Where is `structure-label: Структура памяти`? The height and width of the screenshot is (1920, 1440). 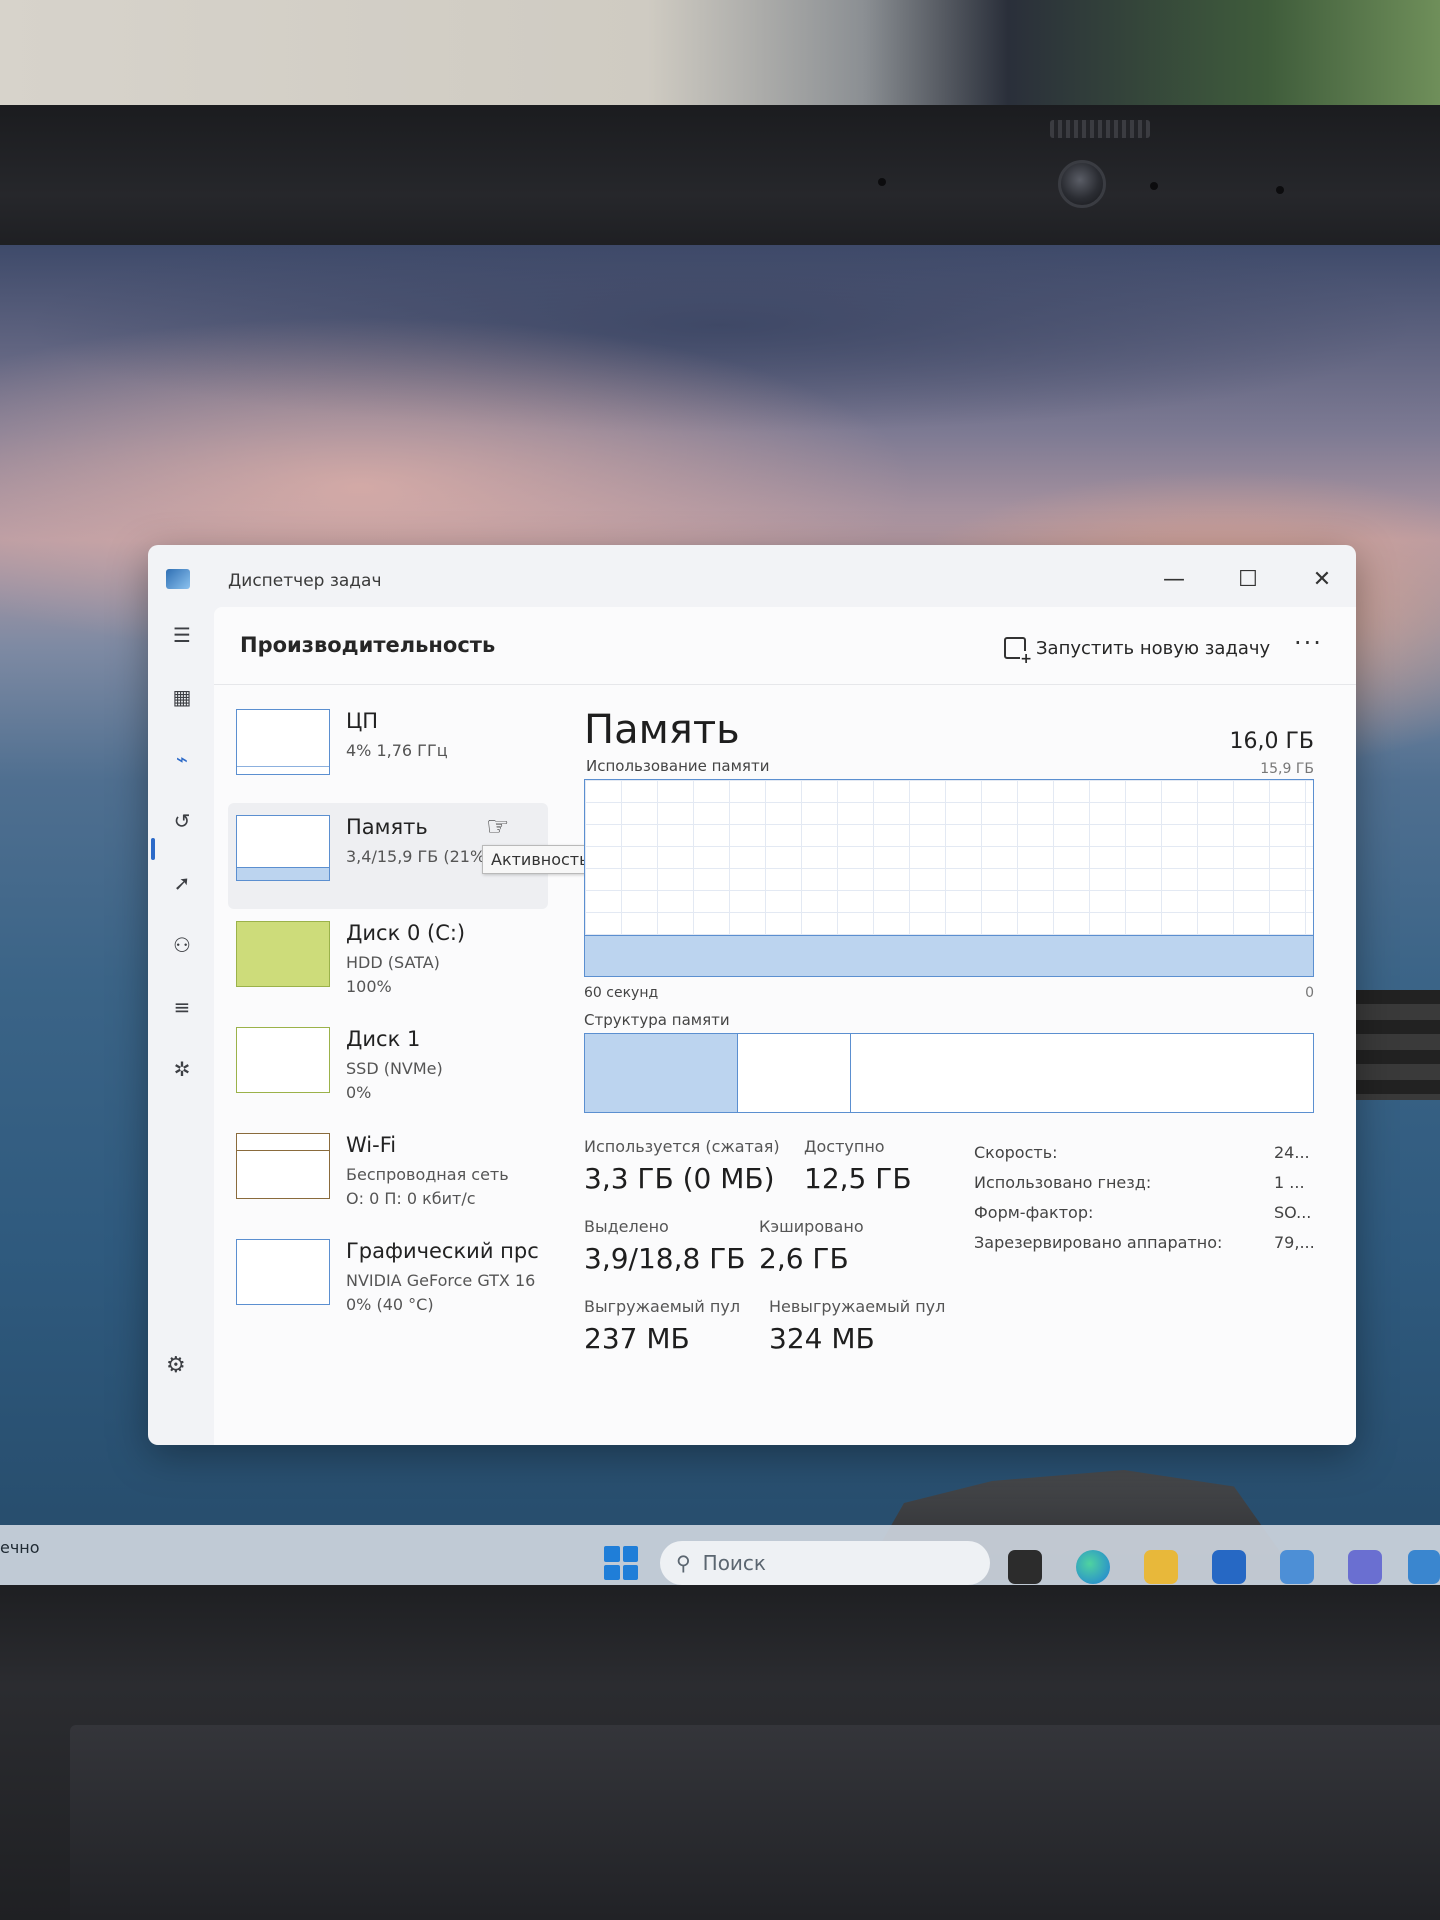
structure-label: Структура памяти is located at coordinates (657, 1020).